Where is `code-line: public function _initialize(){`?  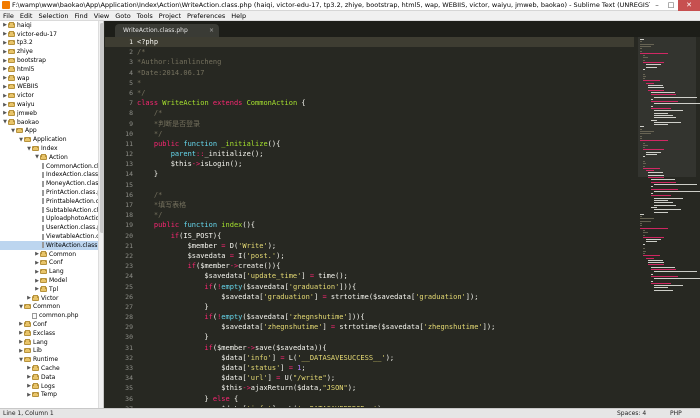
code-line: public function _initialize(){ is located at coordinates (385, 144).